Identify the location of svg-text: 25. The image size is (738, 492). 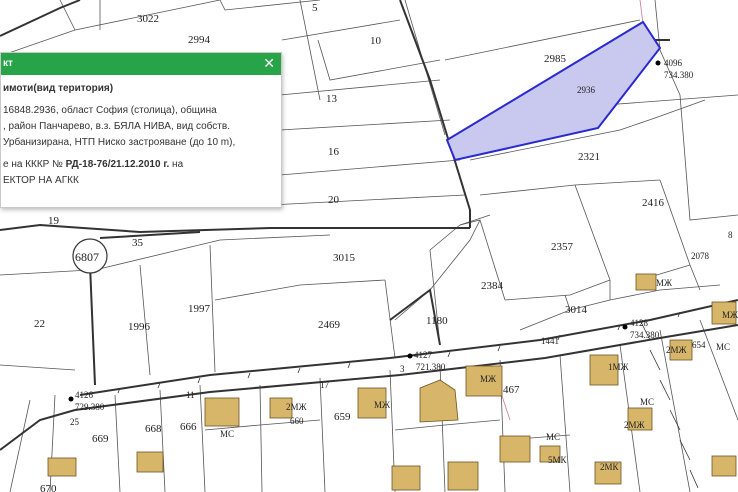
(75, 422).